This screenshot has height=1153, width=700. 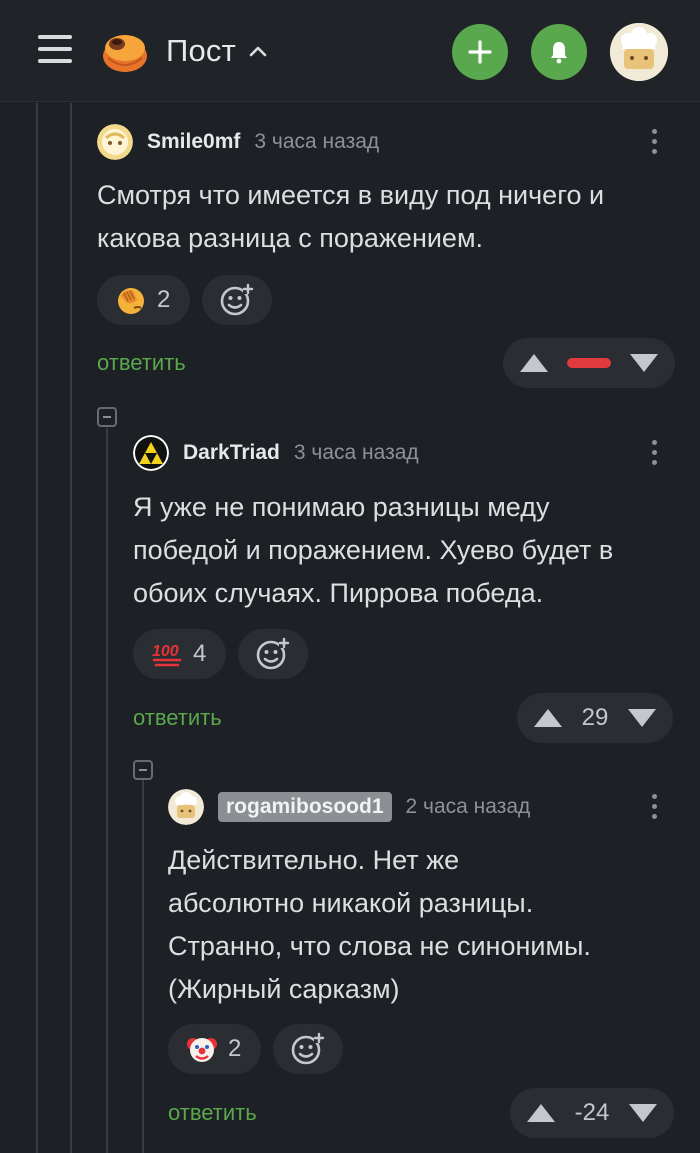 I want to click on rating-score: -24, so click(x=592, y=1112).